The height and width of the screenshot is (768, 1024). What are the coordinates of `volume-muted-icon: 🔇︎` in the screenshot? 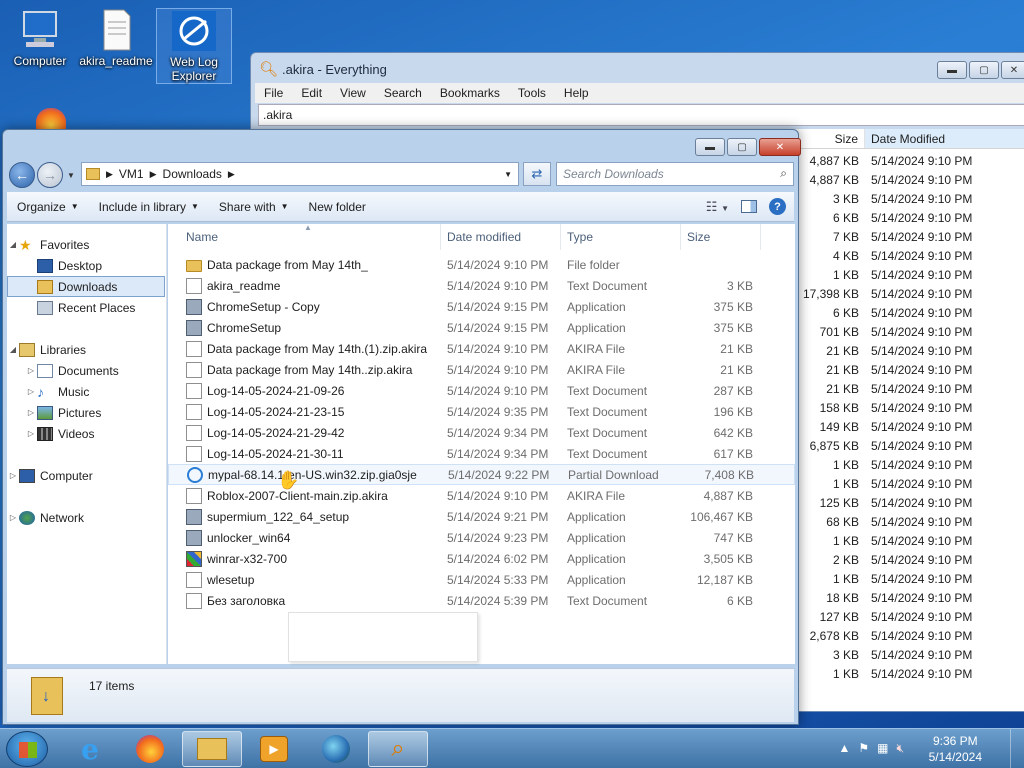 It's located at (900, 748).